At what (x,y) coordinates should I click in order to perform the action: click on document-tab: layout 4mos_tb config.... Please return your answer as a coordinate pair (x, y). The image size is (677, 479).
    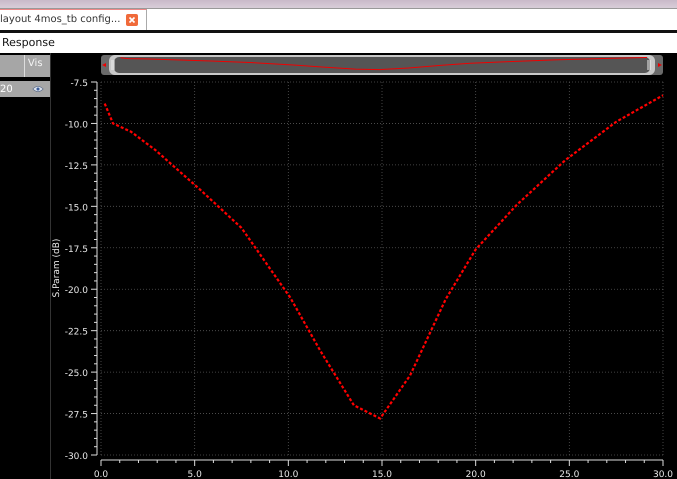
    Looking at the image, I should click on (74, 19).